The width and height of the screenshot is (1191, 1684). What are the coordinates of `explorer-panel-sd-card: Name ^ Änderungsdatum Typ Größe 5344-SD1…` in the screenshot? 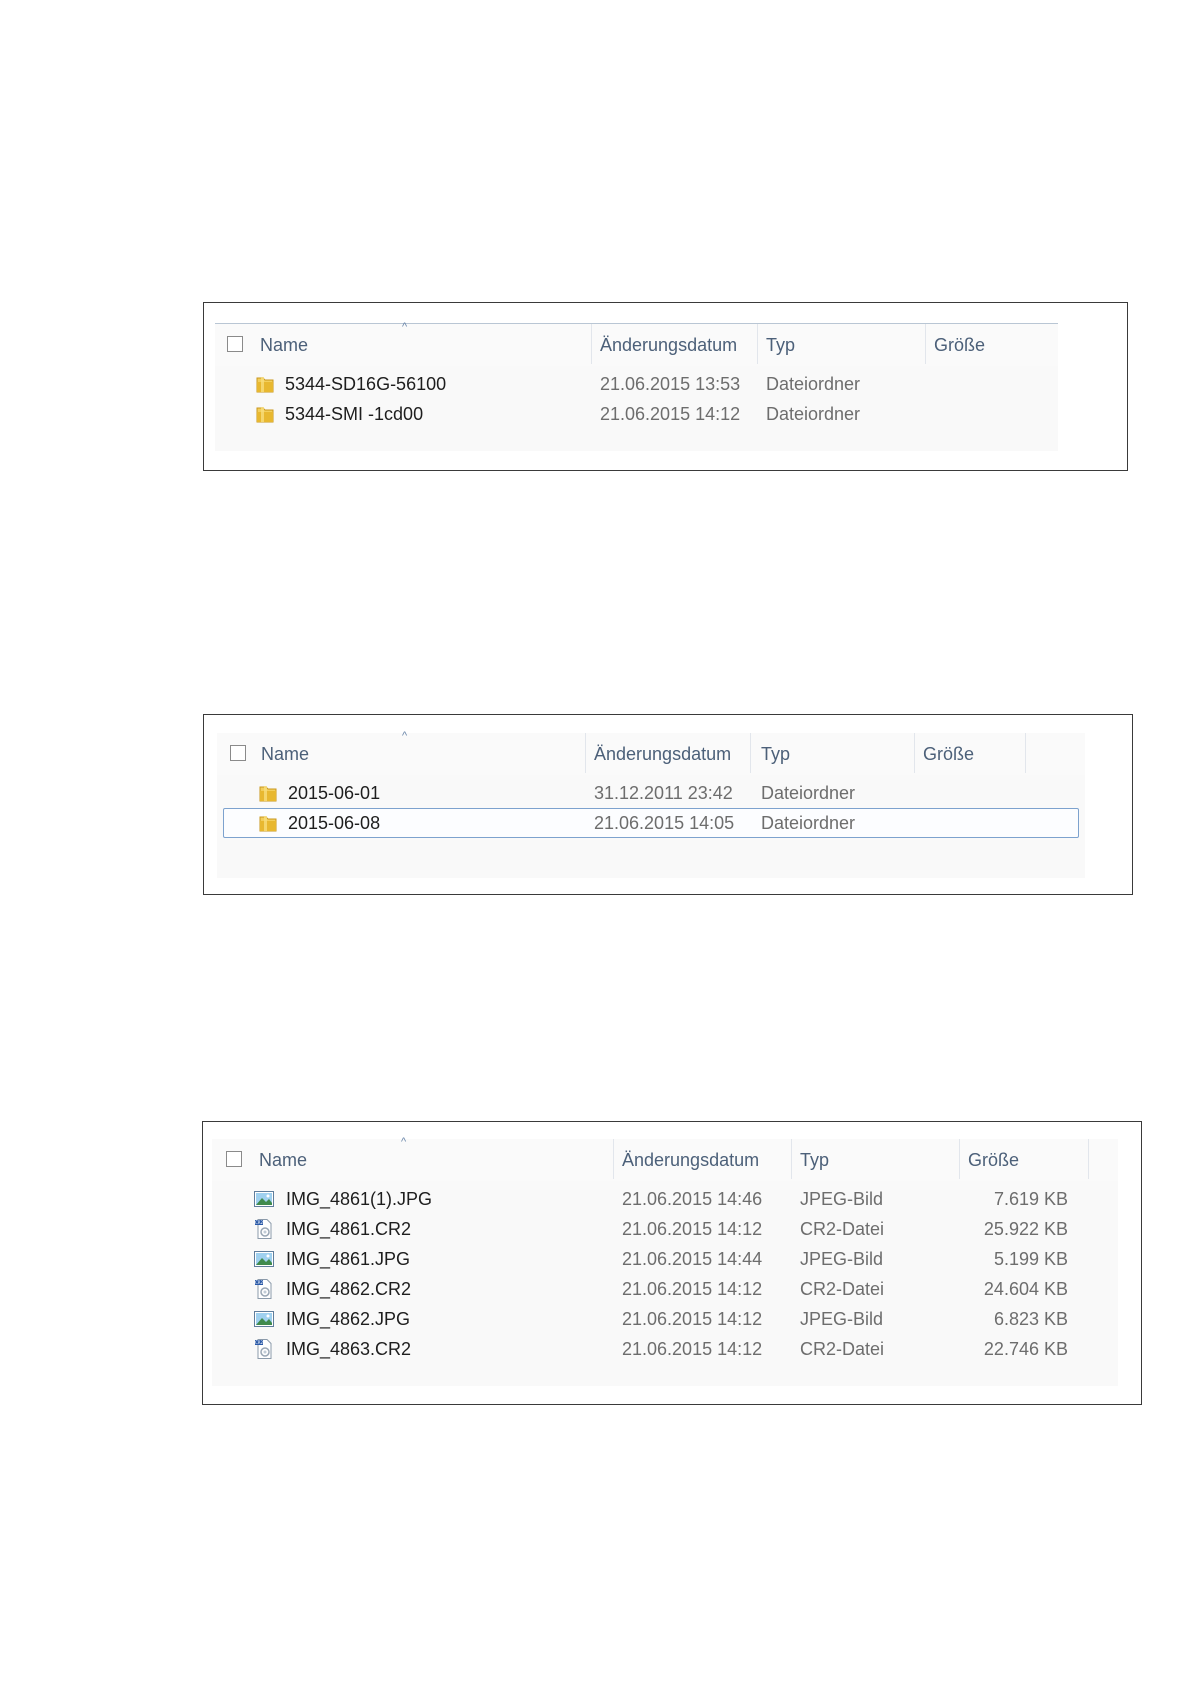 It's located at (665, 386).